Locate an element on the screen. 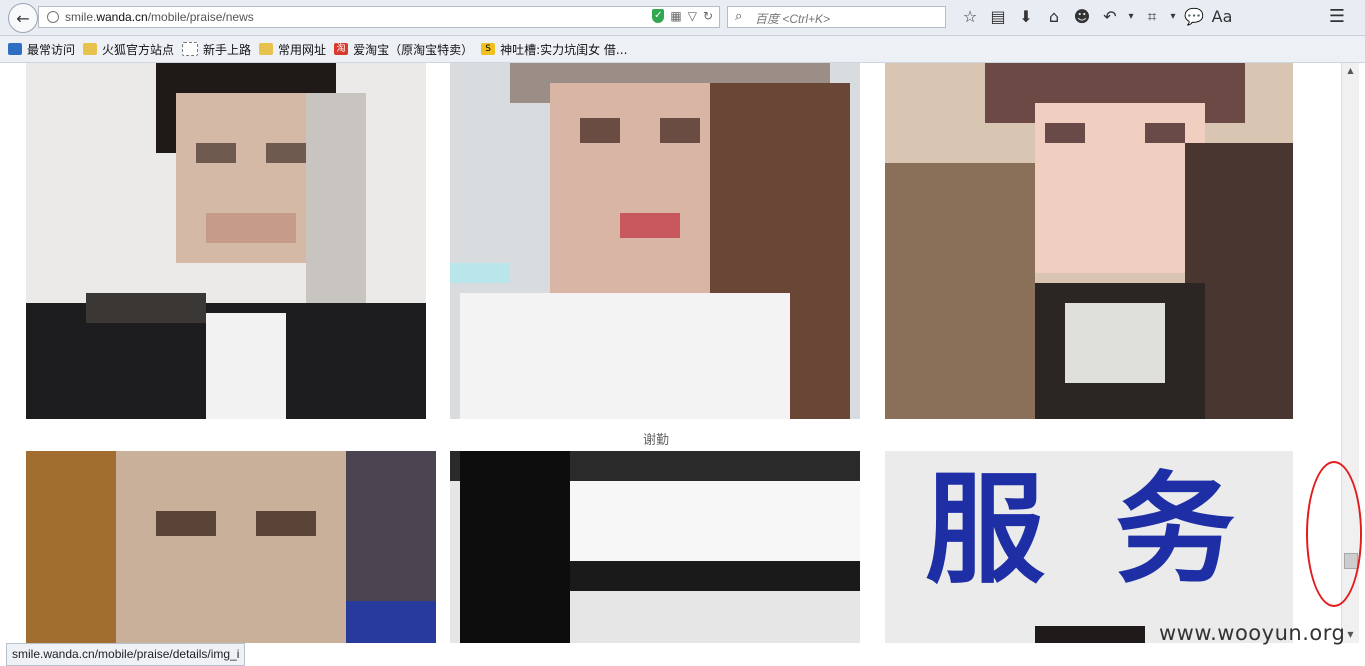 The width and height of the screenshot is (1365, 666). undo-icon: ↶ is located at coordinates (1110, 17).